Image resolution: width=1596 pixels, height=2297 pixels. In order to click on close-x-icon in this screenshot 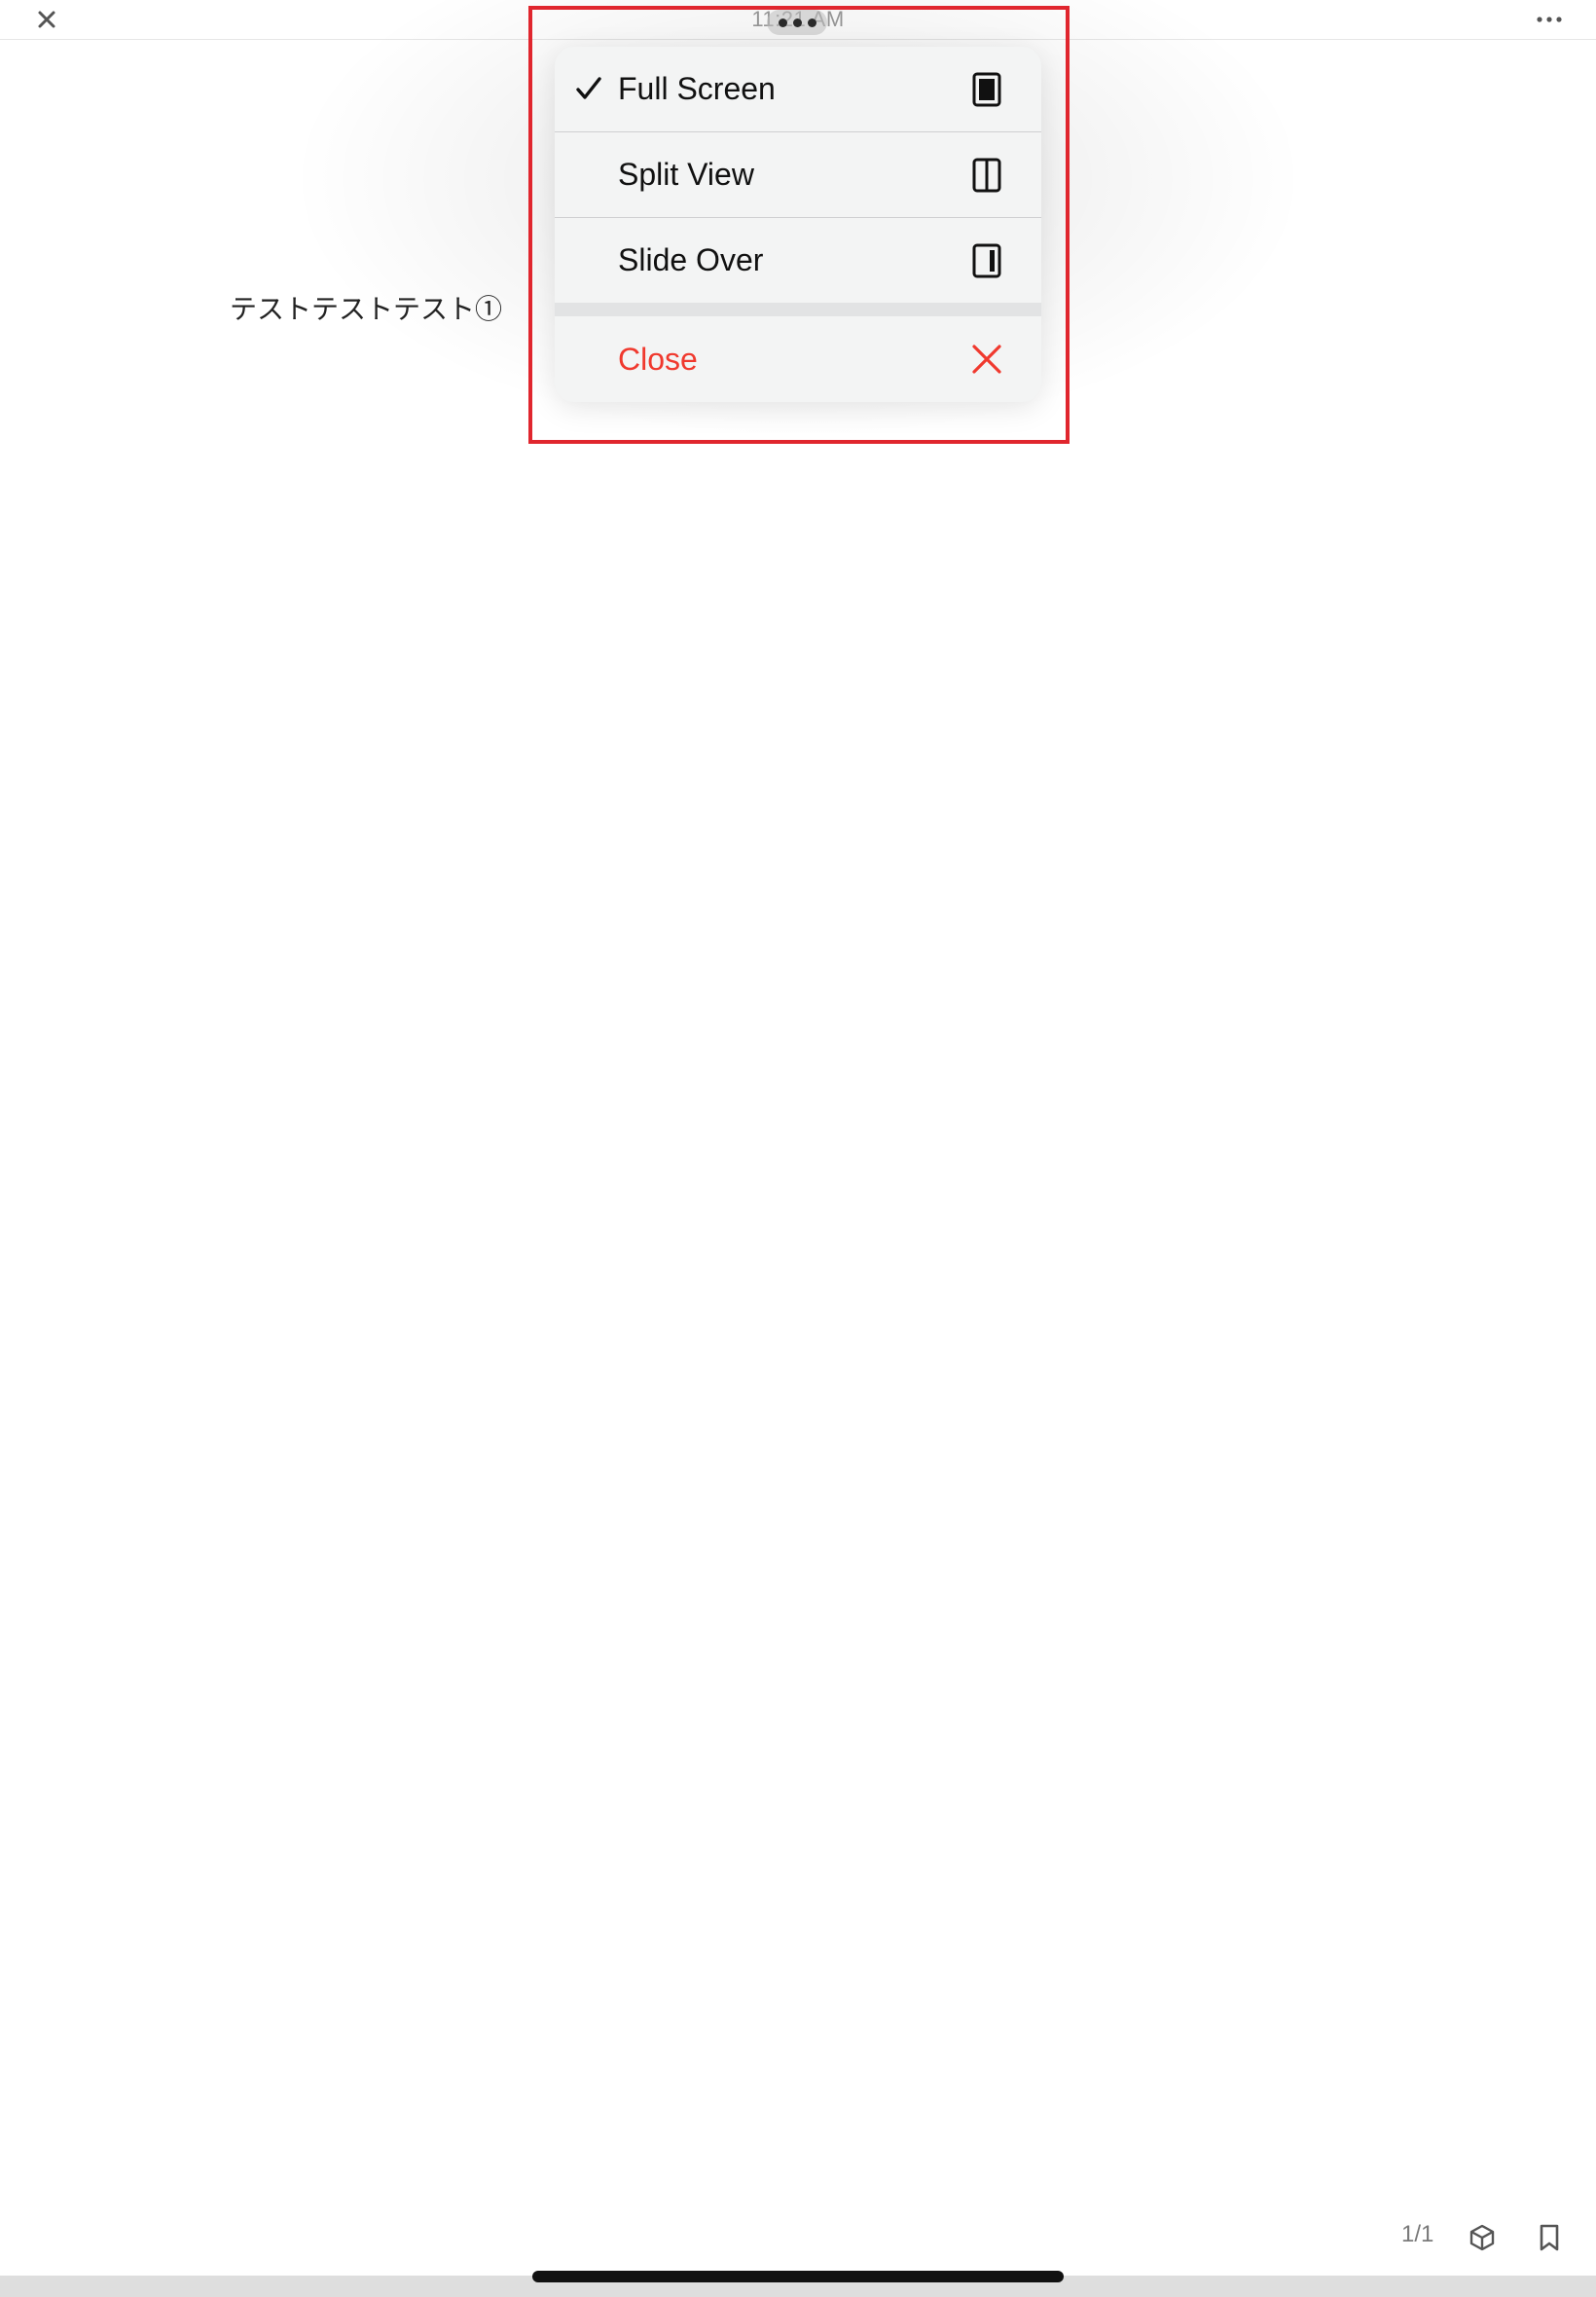, I will do `click(987, 359)`.